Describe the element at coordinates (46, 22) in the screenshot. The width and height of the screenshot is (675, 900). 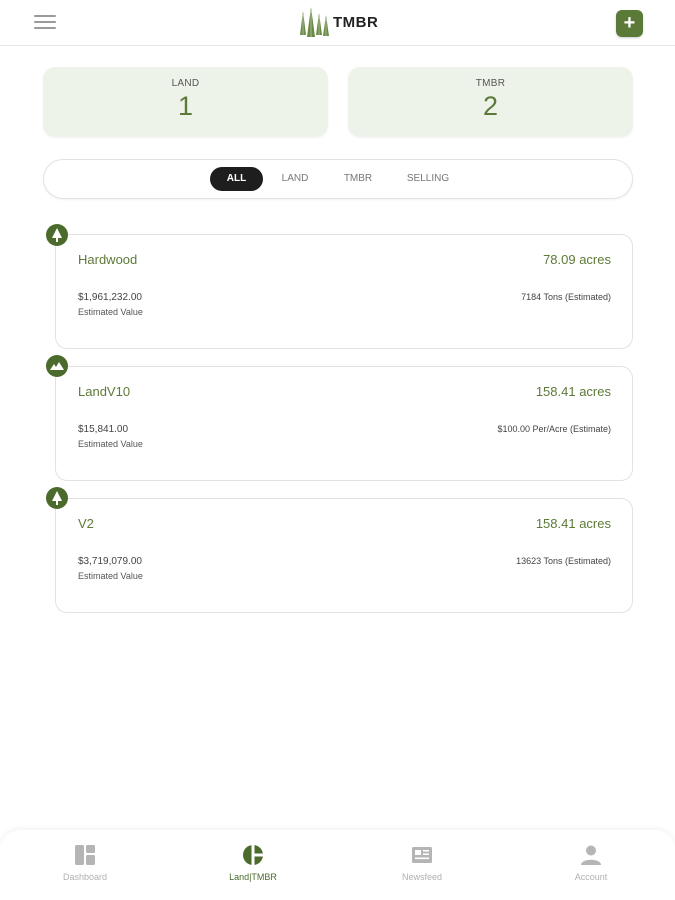
I see `hamburger-menu-icon` at that location.